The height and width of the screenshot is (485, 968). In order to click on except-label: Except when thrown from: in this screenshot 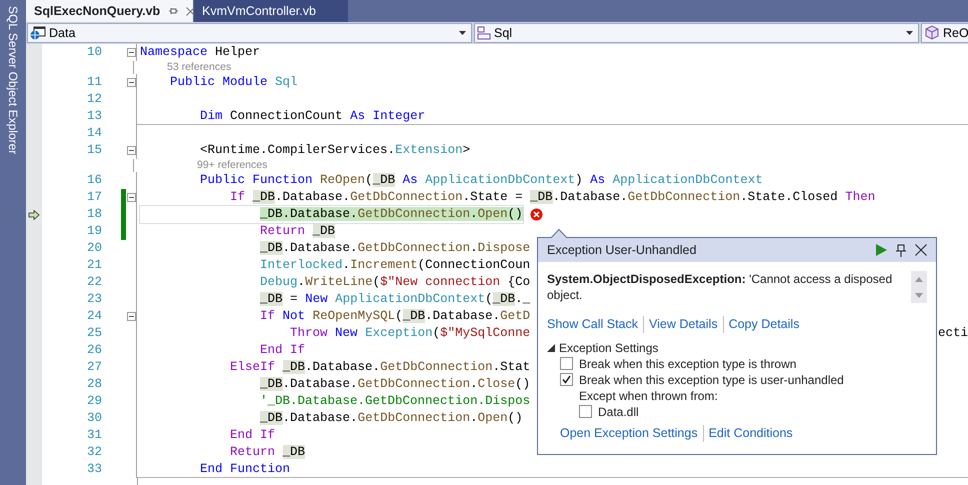, I will do `click(648, 396)`.